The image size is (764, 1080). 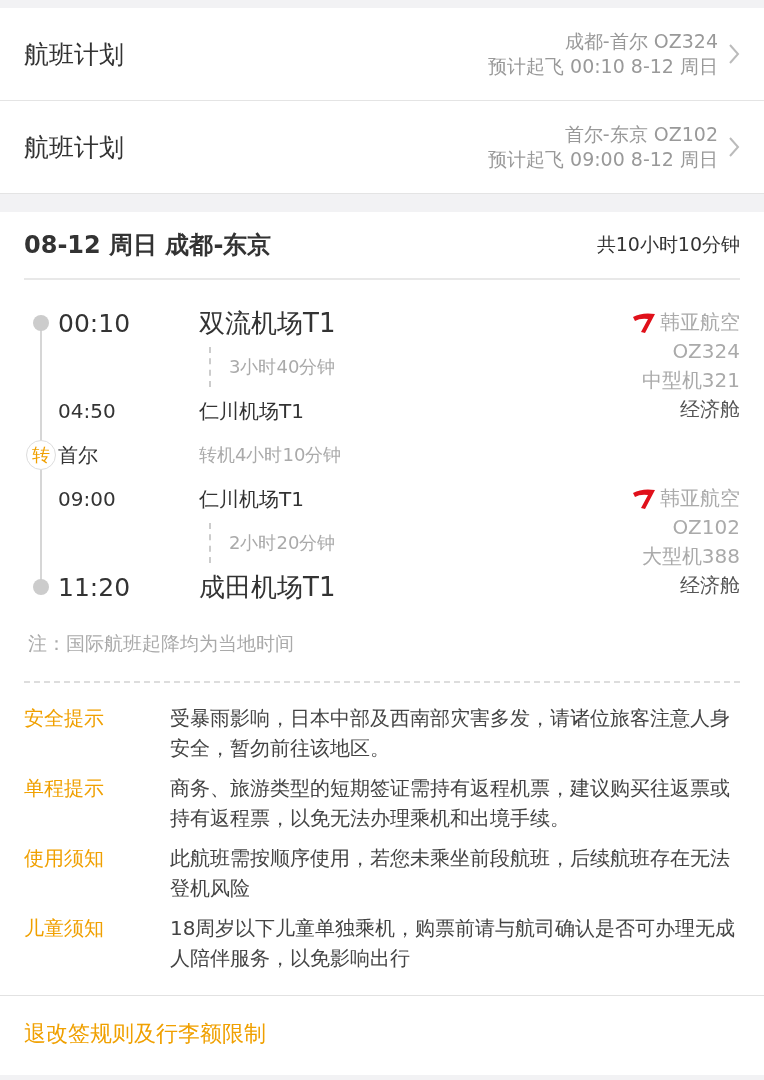 What do you see at coordinates (382, 646) in the screenshot?
I see `note-text: 注：国际航班起降均为当地时间` at bounding box center [382, 646].